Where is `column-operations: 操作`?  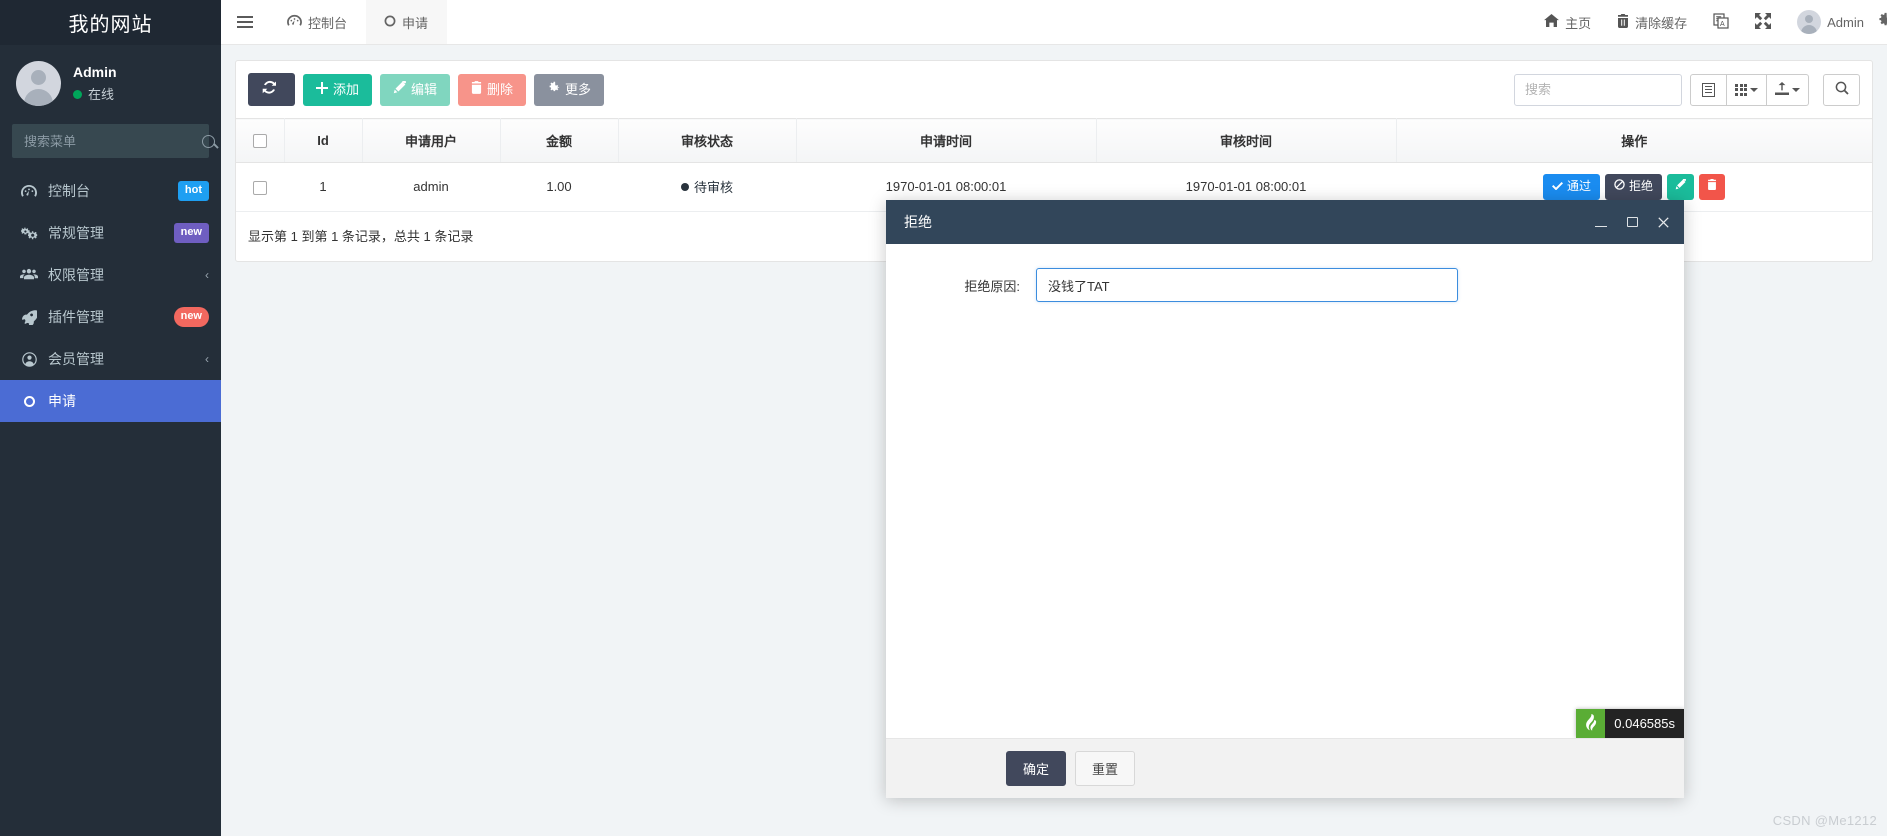
column-operations: 操作 is located at coordinates (1634, 141).